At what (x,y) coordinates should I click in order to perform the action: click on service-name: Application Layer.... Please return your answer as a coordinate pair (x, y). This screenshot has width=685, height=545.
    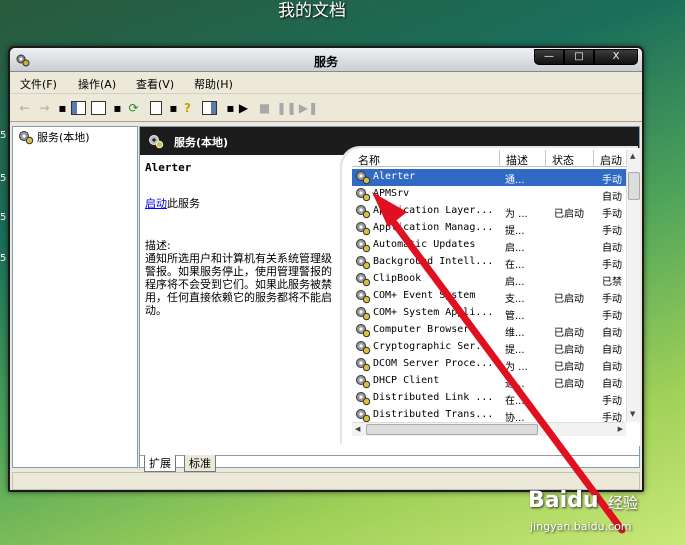
    Looking at the image, I should click on (433, 210).